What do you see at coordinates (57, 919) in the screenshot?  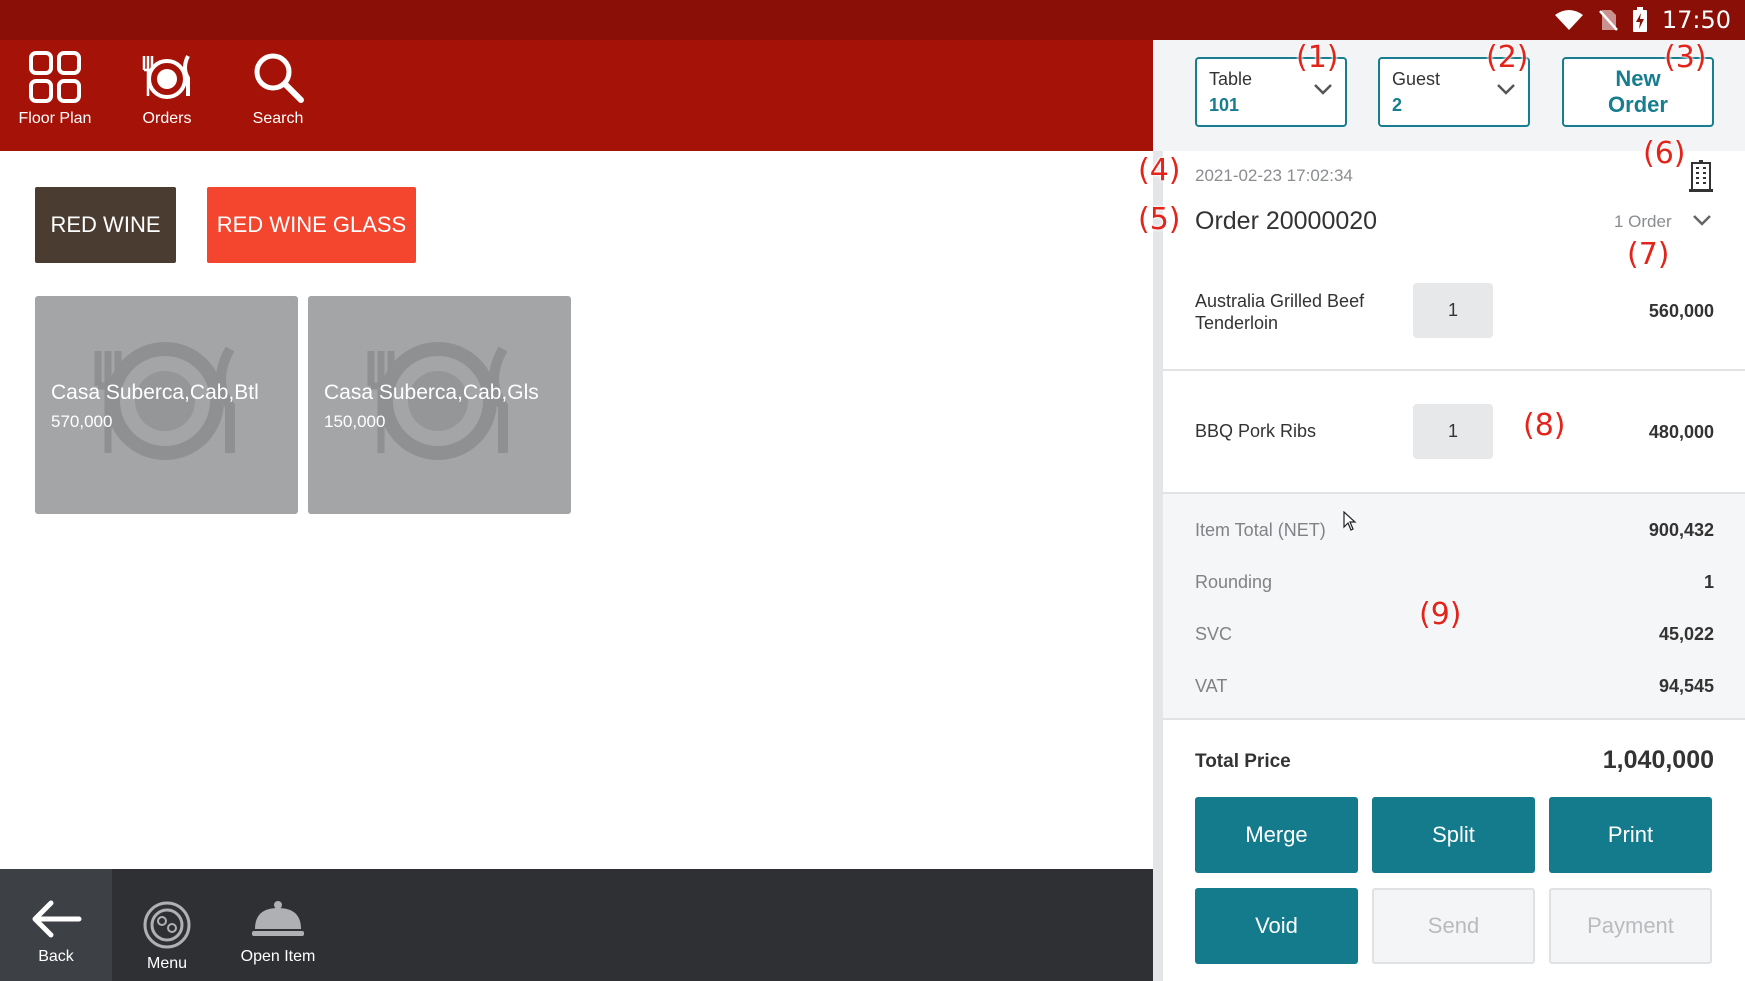 I see `back-arrow-icon` at bounding box center [57, 919].